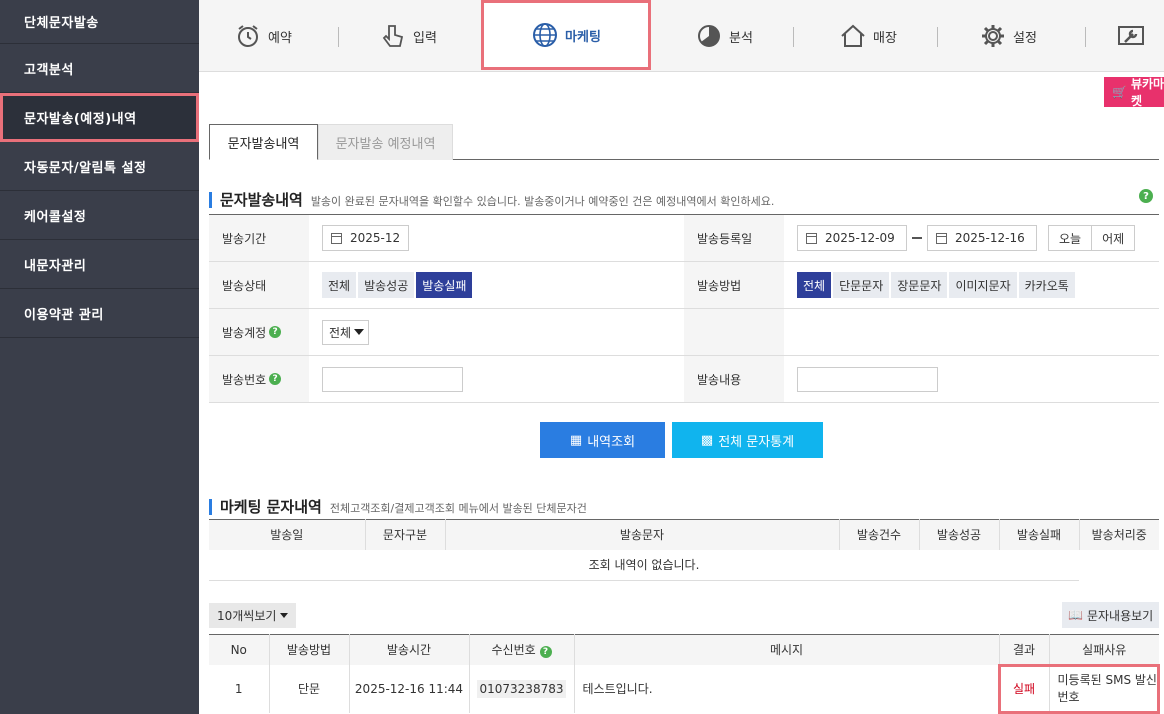  I want to click on nav-label: 매장, so click(885, 38).